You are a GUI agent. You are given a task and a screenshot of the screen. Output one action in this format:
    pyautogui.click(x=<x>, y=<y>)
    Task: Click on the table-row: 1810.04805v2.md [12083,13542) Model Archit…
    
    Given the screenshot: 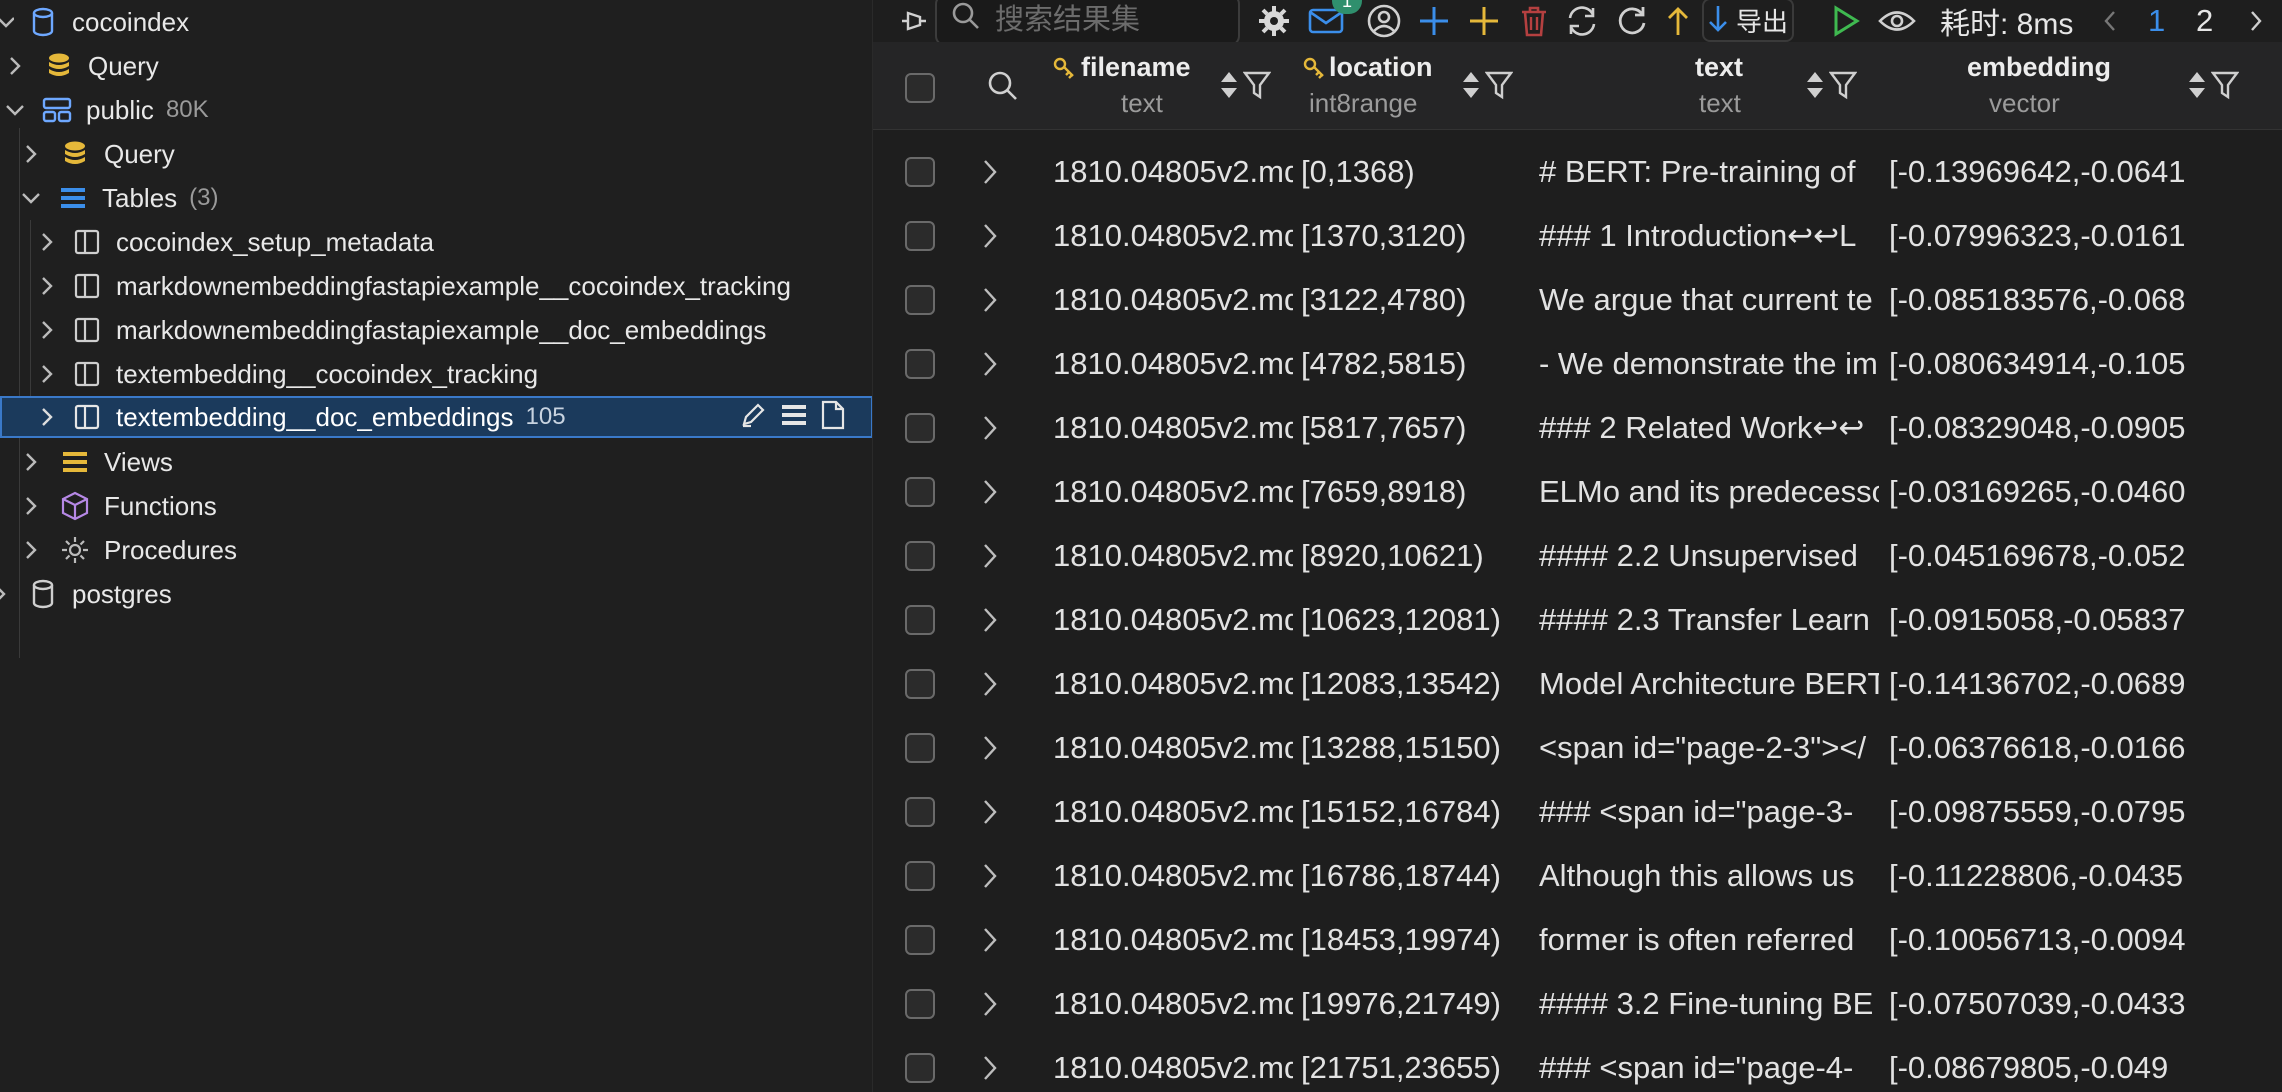 What is the action you would take?
    pyautogui.click(x=1577, y=684)
    